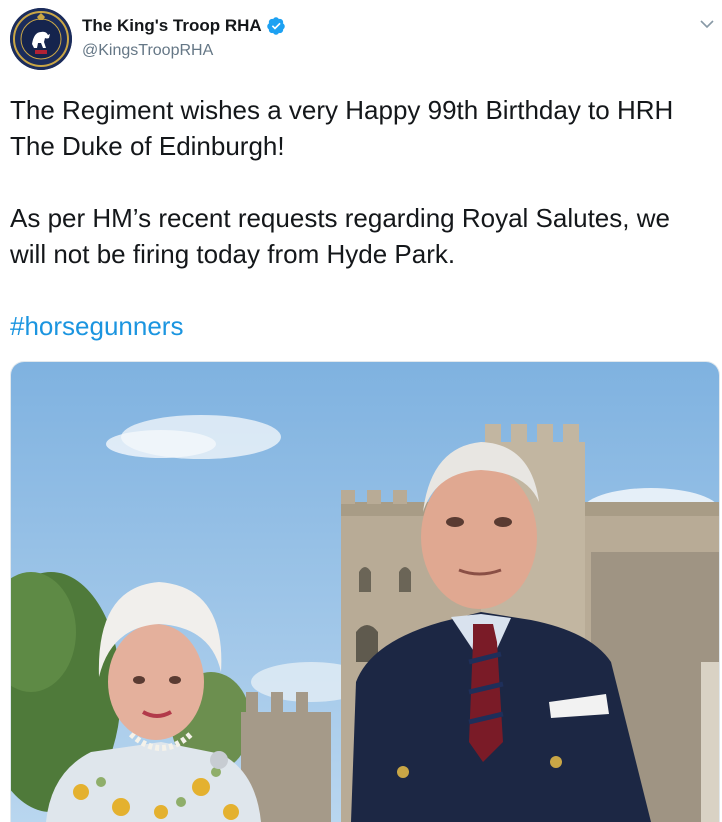  What do you see at coordinates (276, 26) in the screenshot?
I see `verified-badge-icon` at bounding box center [276, 26].